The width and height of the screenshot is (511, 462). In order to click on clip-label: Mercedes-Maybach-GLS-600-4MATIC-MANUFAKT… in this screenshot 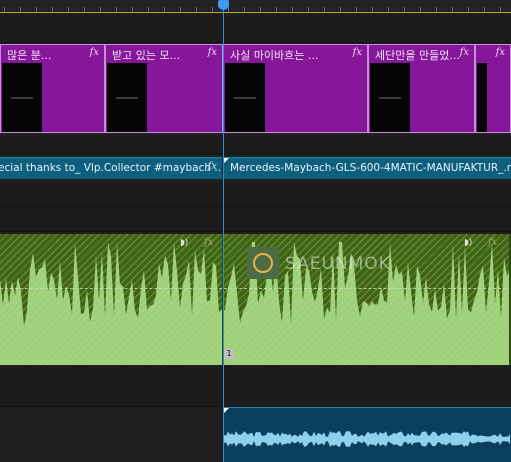, I will do `click(370, 168)`.